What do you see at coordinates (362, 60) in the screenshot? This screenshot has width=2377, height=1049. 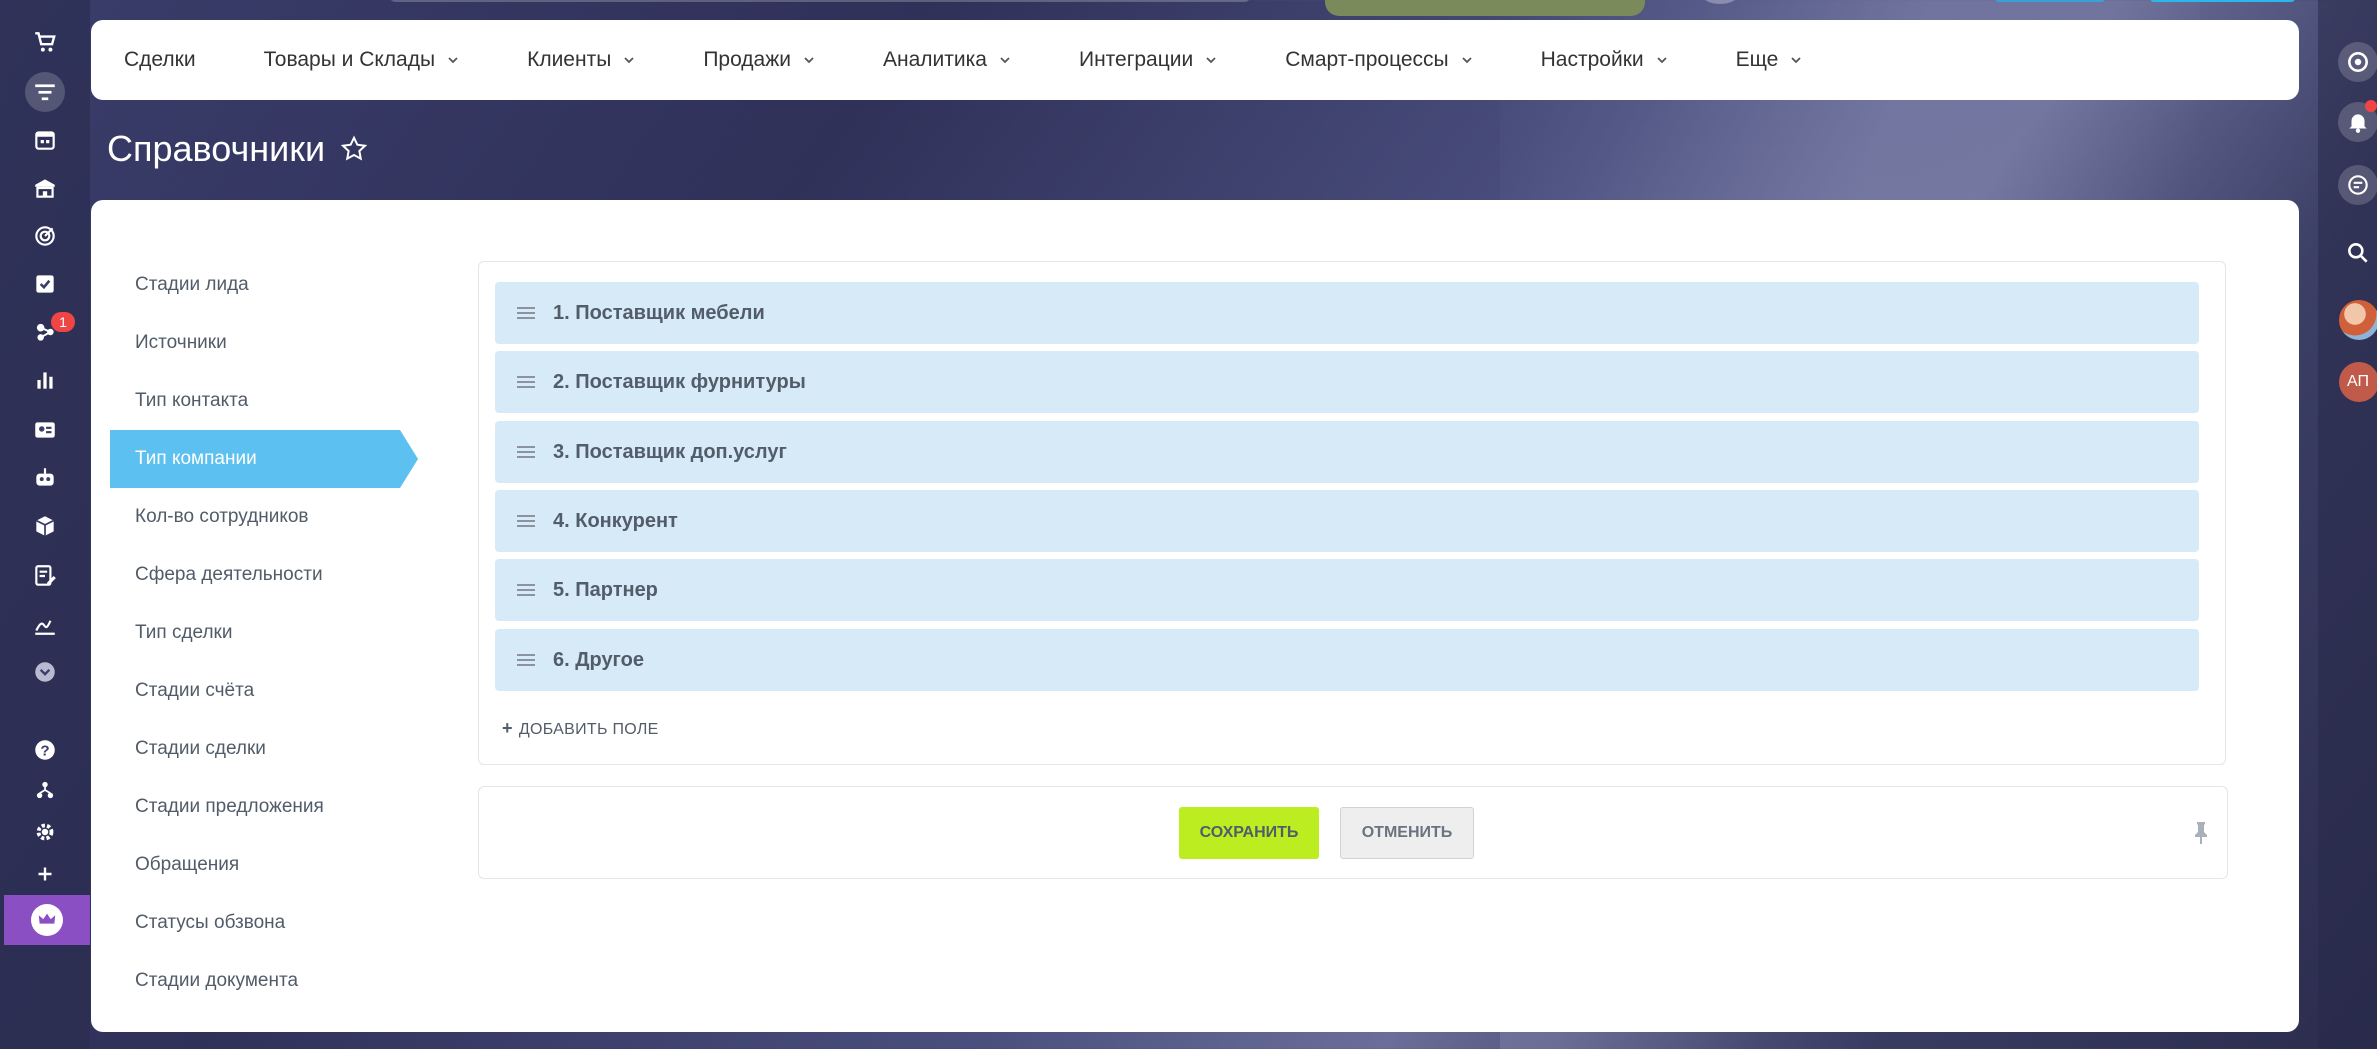 I see `nav-item-goods: Товары и Склады` at bounding box center [362, 60].